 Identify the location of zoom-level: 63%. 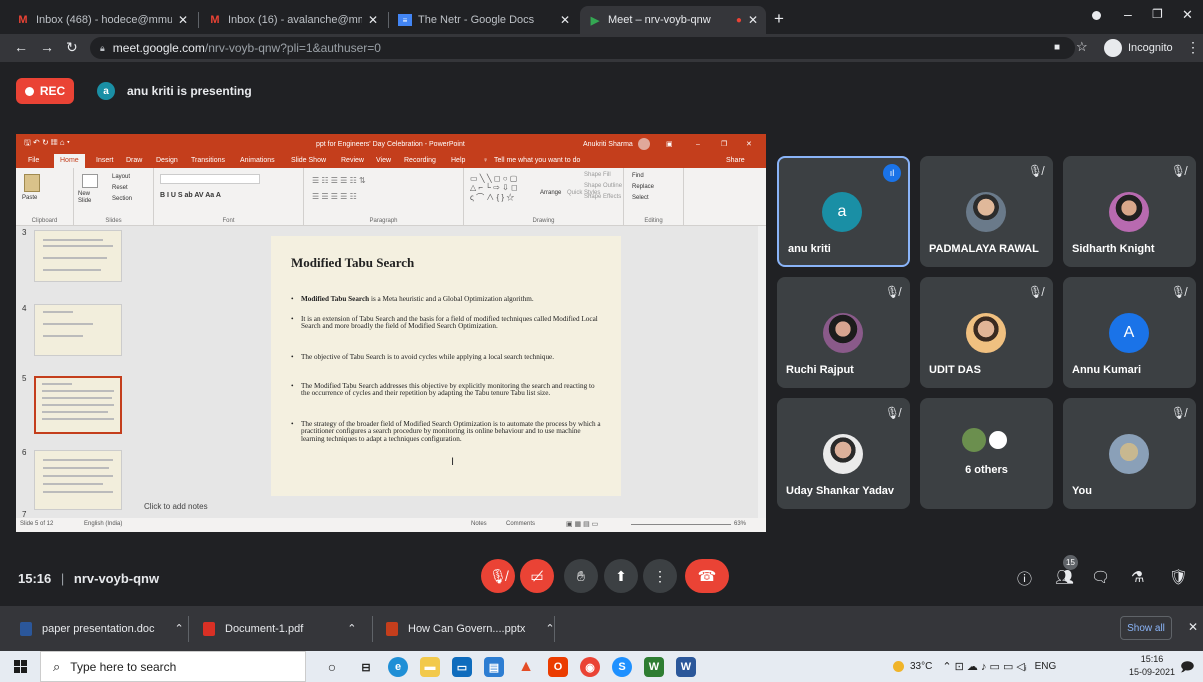
(740, 524).